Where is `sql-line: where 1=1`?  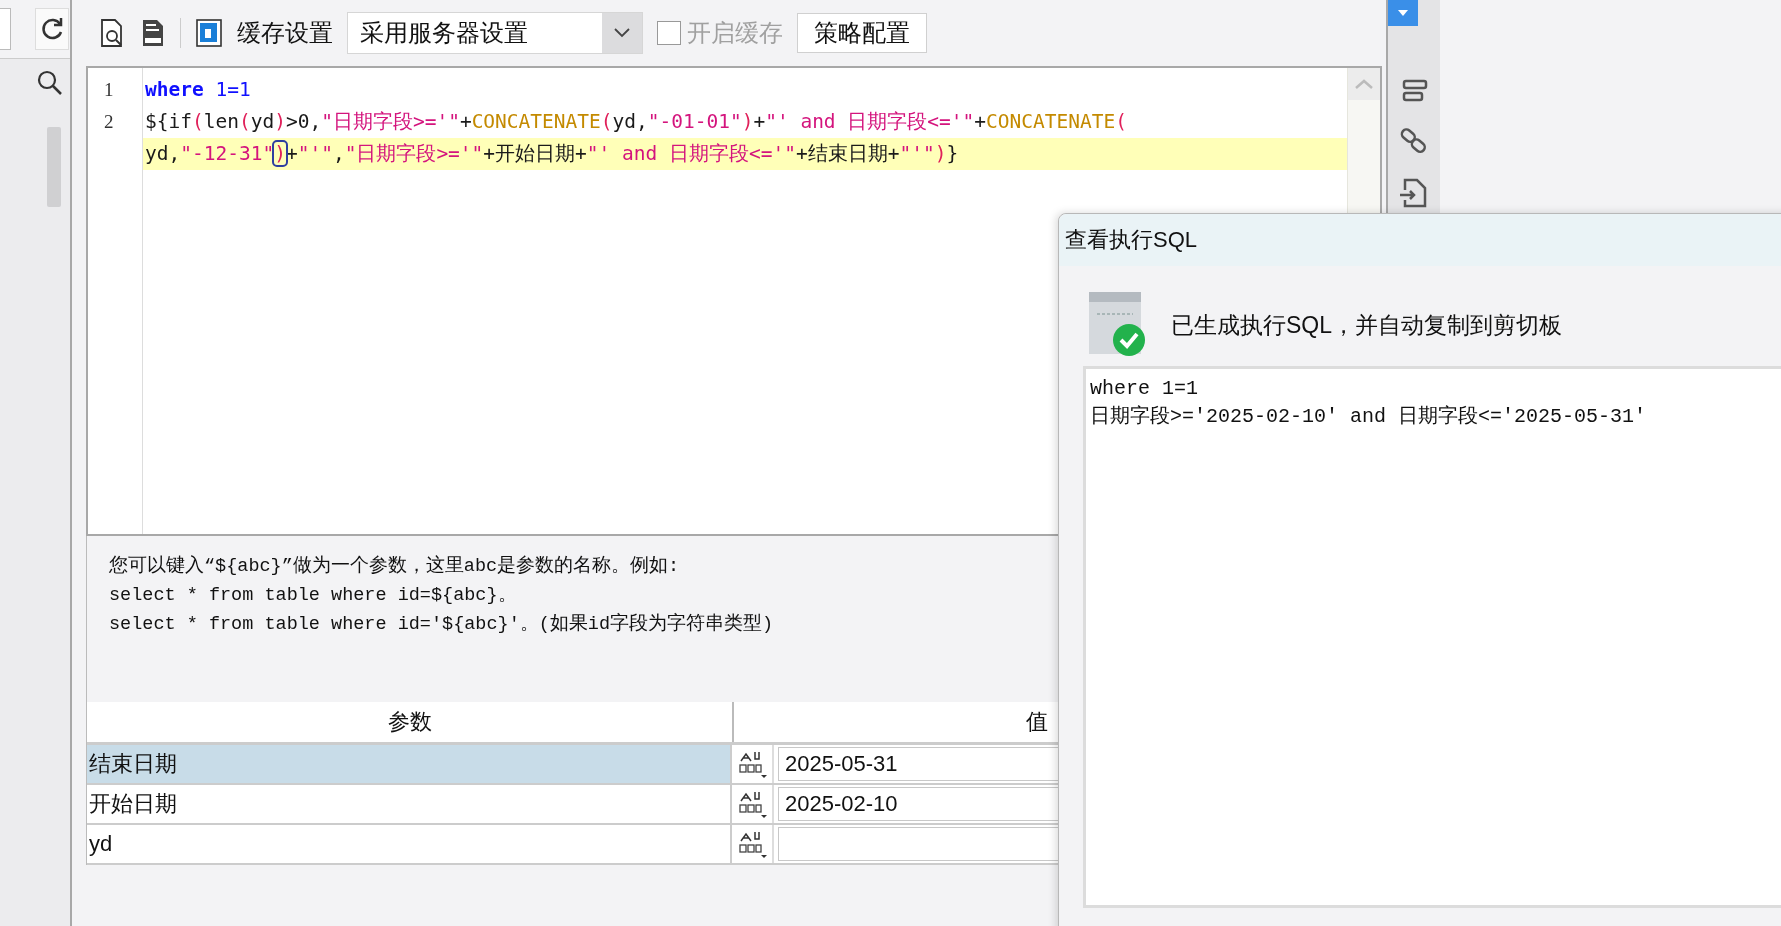
sql-line: where 1=1 is located at coordinates (1145, 389).